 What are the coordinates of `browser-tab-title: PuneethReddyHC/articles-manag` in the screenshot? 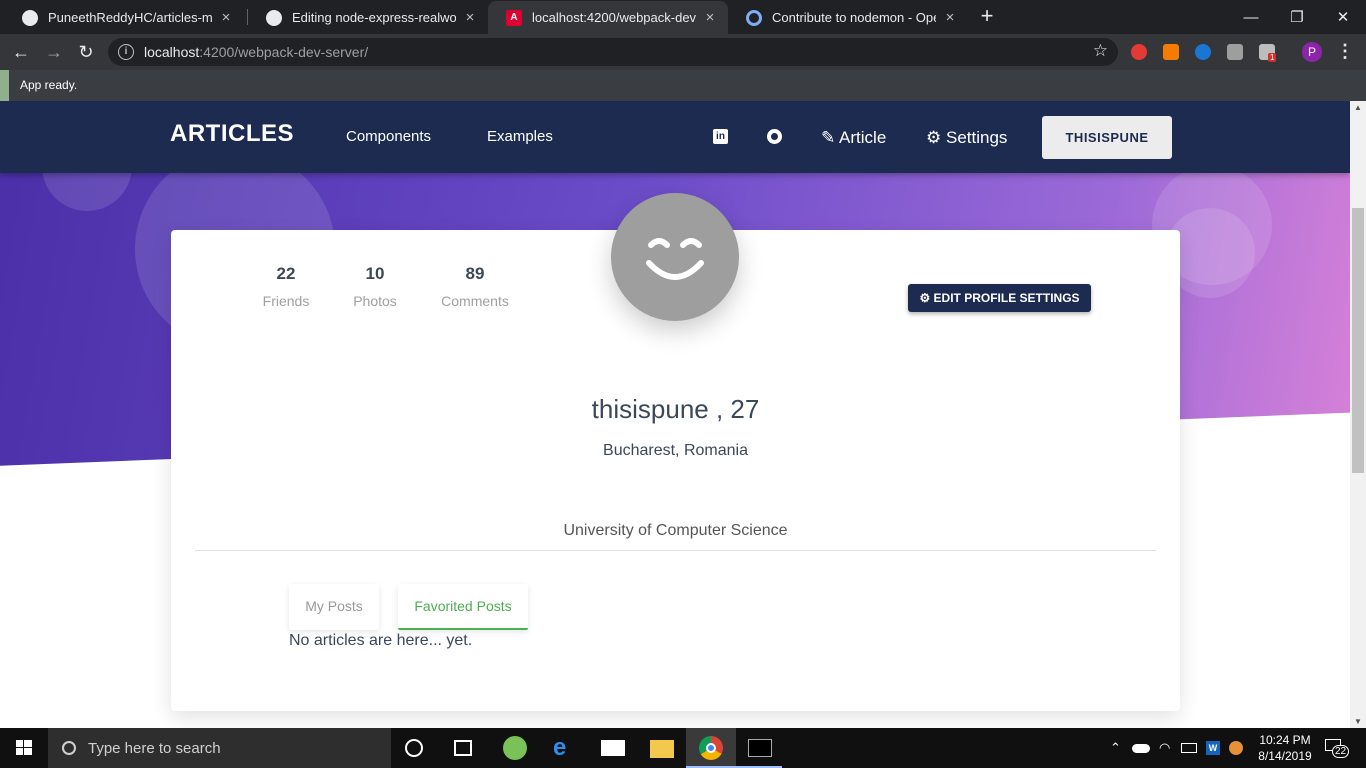 It's located at (130, 17).